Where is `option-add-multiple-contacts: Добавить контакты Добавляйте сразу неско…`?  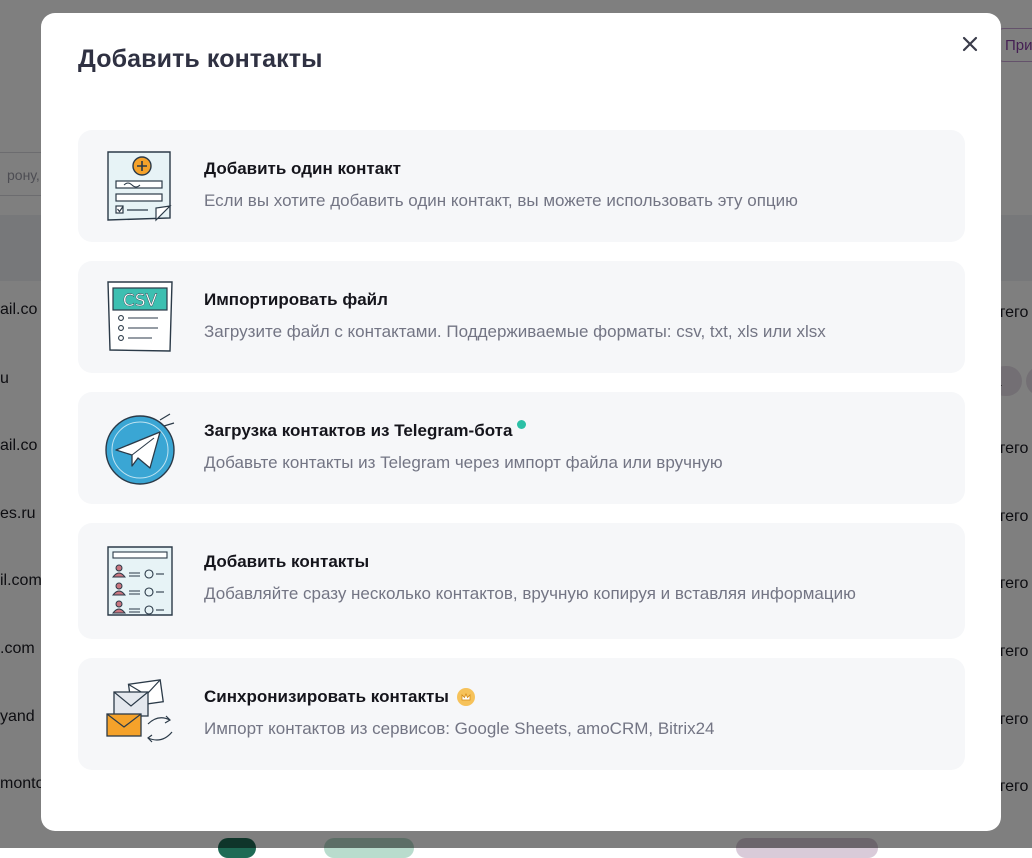 option-add-multiple-contacts: Добавить контакты Добавляйте сразу неско… is located at coordinates (521, 581).